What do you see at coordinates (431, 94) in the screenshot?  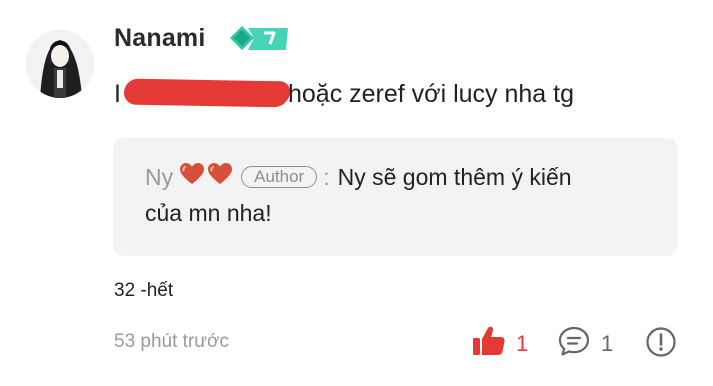 I see `comment-text-rest: hoặc zeref với lucy nha tg` at bounding box center [431, 94].